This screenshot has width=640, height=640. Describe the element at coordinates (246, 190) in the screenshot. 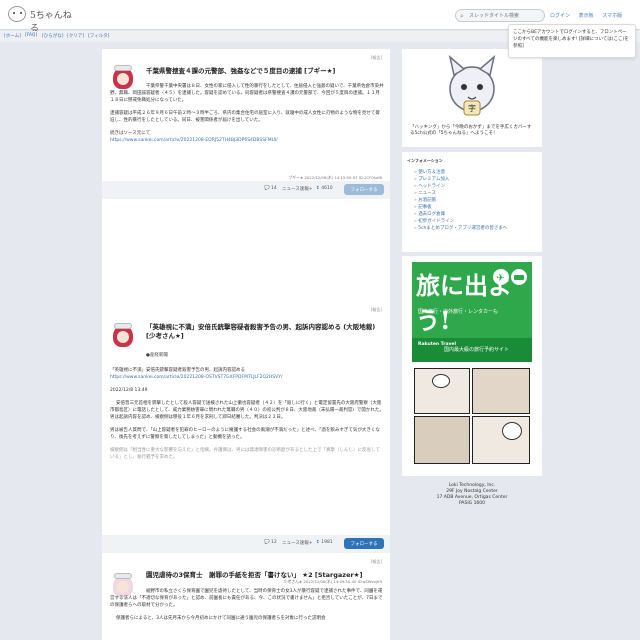

I see `thread-stat-bar: 💬 14 ニュース速報+ ↕ 4610 フォローする` at that location.